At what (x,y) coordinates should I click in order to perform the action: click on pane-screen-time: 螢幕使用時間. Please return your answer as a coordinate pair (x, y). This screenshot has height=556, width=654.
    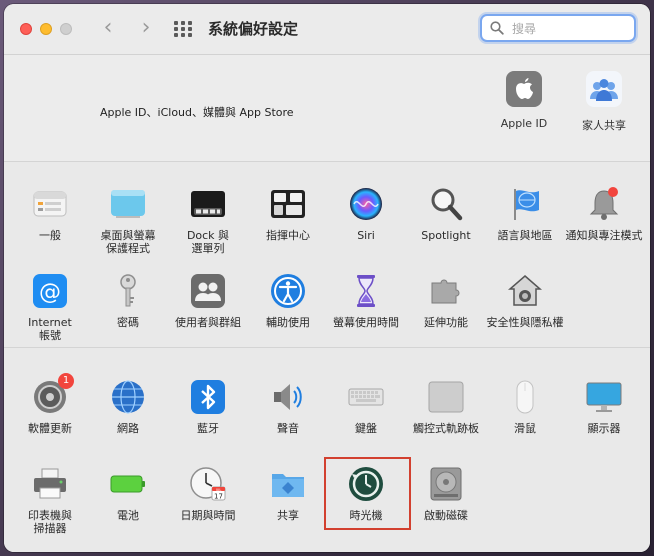
    Looking at the image, I should click on (366, 301).